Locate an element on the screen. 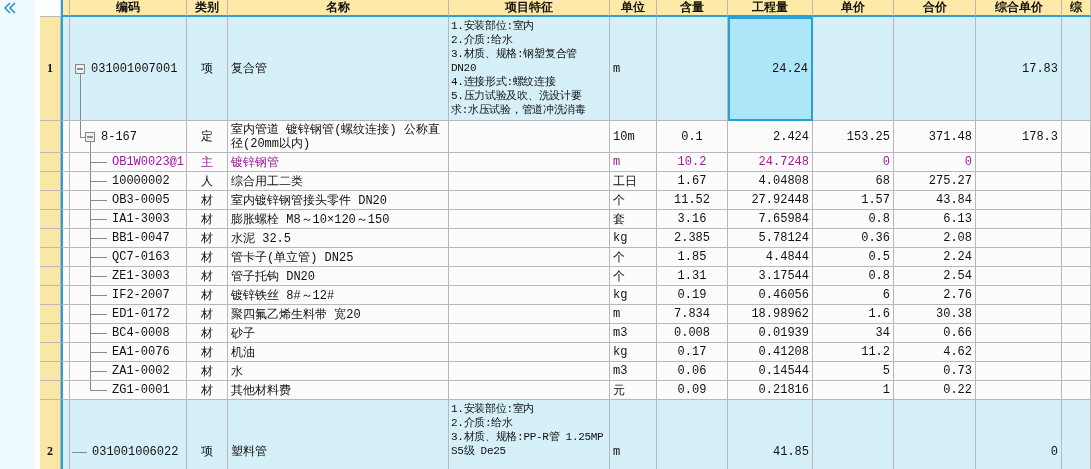  column-header: 类别 is located at coordinates (207, 8).